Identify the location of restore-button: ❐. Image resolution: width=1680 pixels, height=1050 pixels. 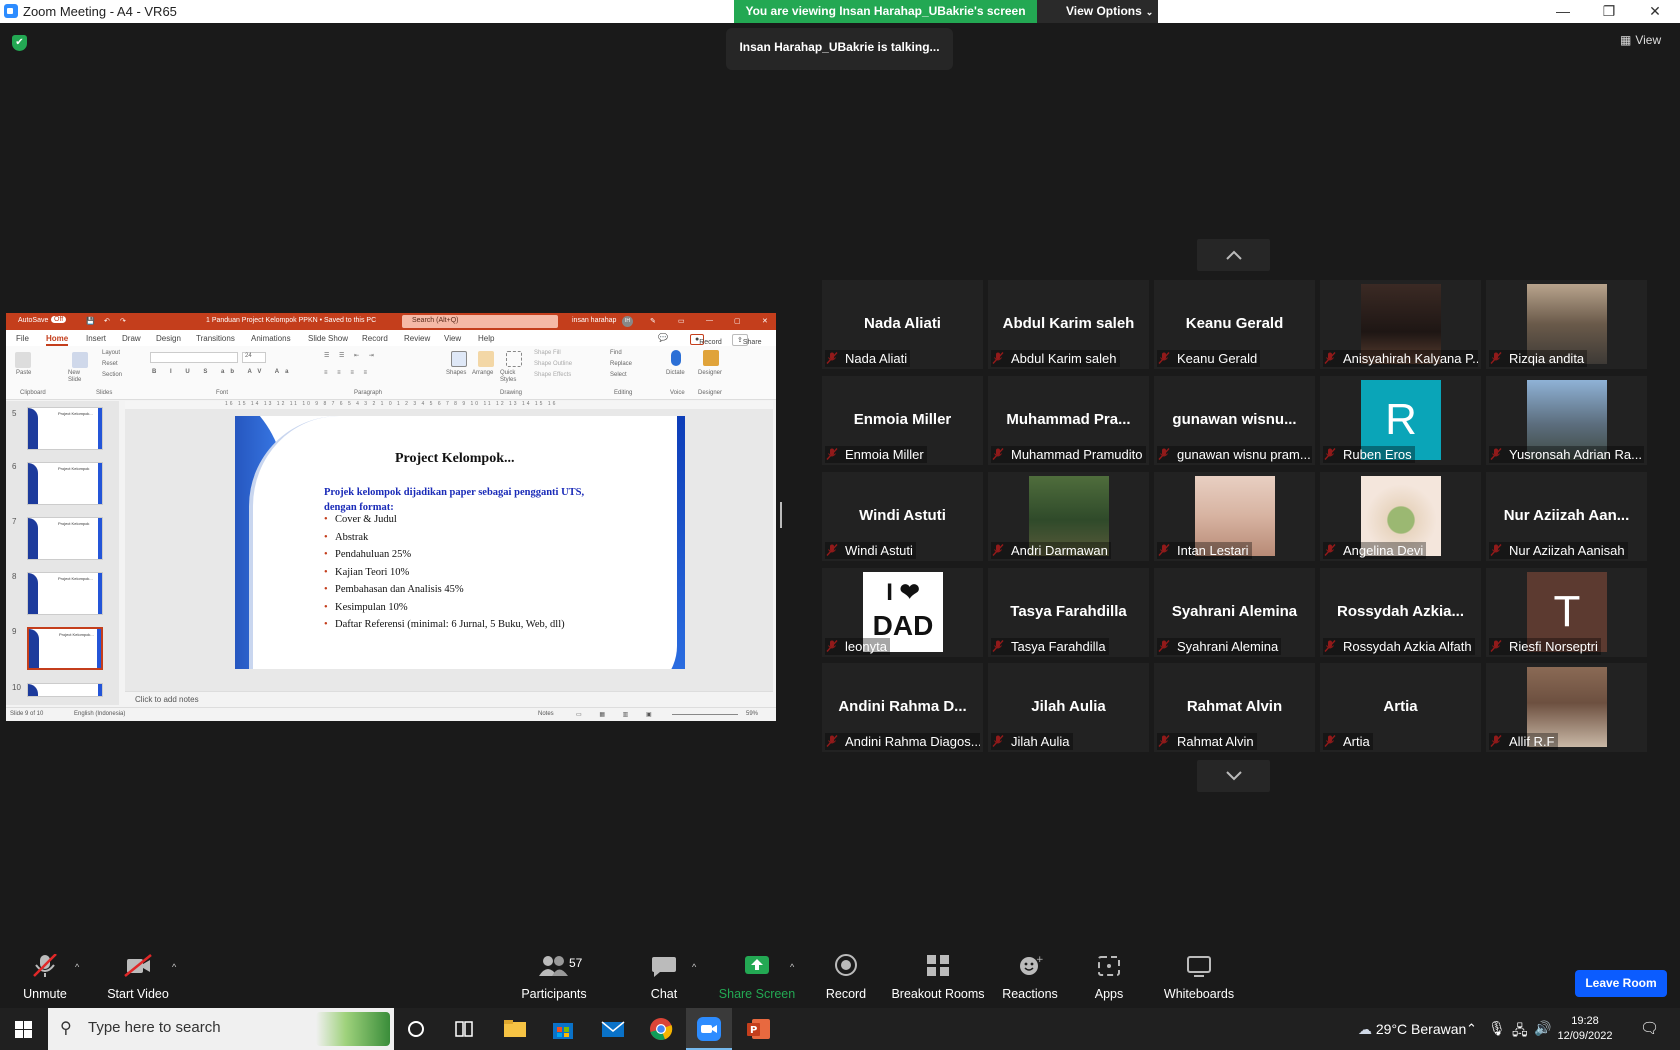
(1609, 12).